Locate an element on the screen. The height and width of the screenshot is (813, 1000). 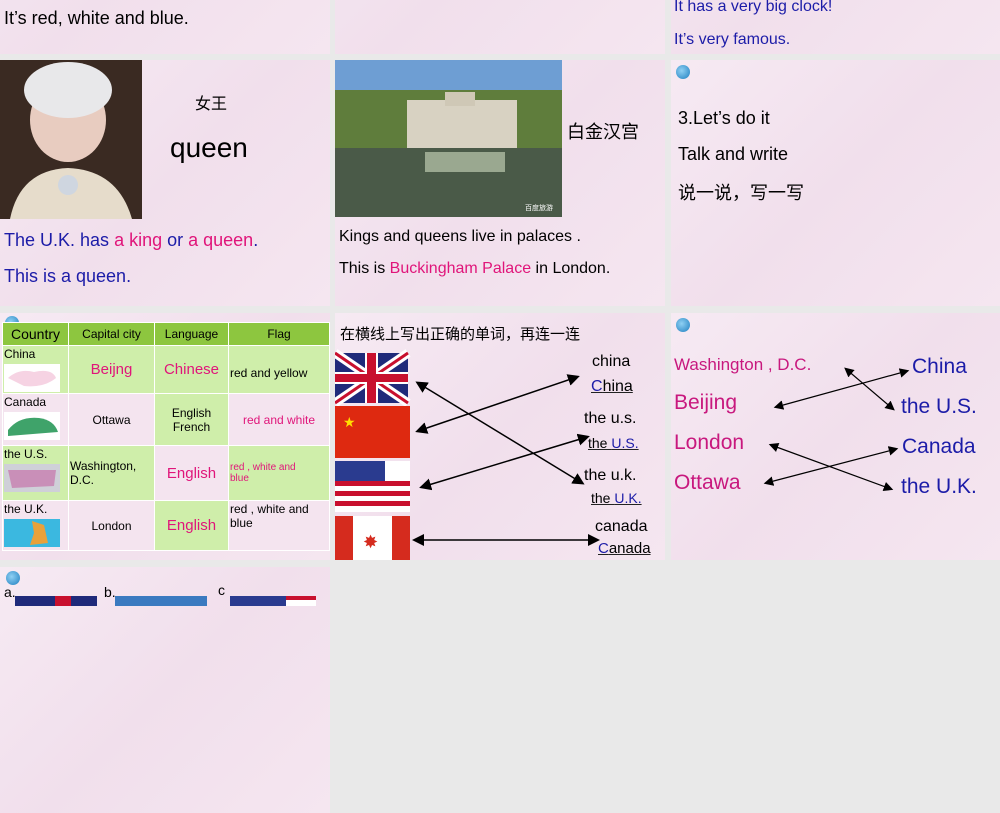
canada-map is located at coordinates (32, 426).